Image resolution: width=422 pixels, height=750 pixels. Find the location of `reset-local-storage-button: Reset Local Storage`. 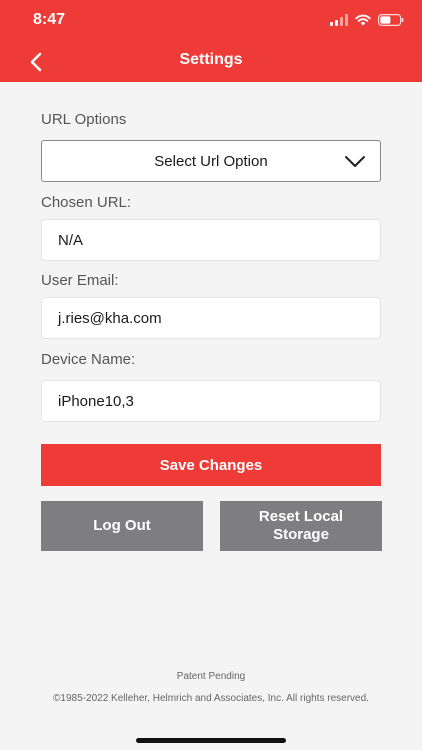

reset-local-storage-button: Reset Local Storage is located at coordinates (301, 526).